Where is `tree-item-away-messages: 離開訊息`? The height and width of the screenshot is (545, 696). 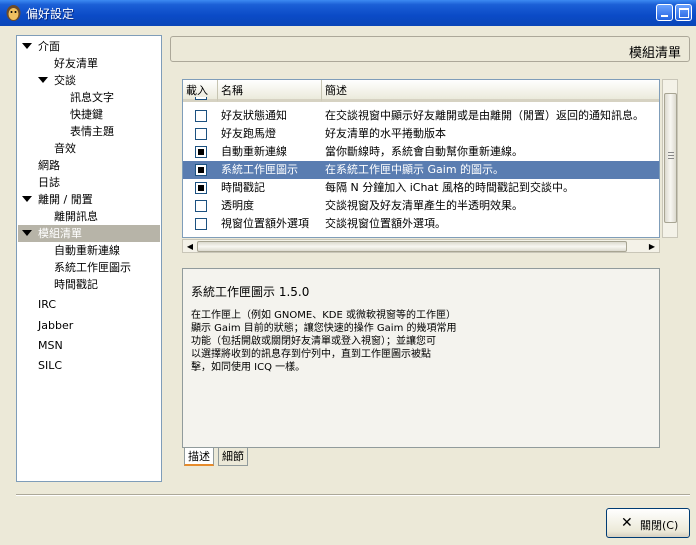
tree-item-away-messages: 離開訊息 is located at coordinates (89, 216).